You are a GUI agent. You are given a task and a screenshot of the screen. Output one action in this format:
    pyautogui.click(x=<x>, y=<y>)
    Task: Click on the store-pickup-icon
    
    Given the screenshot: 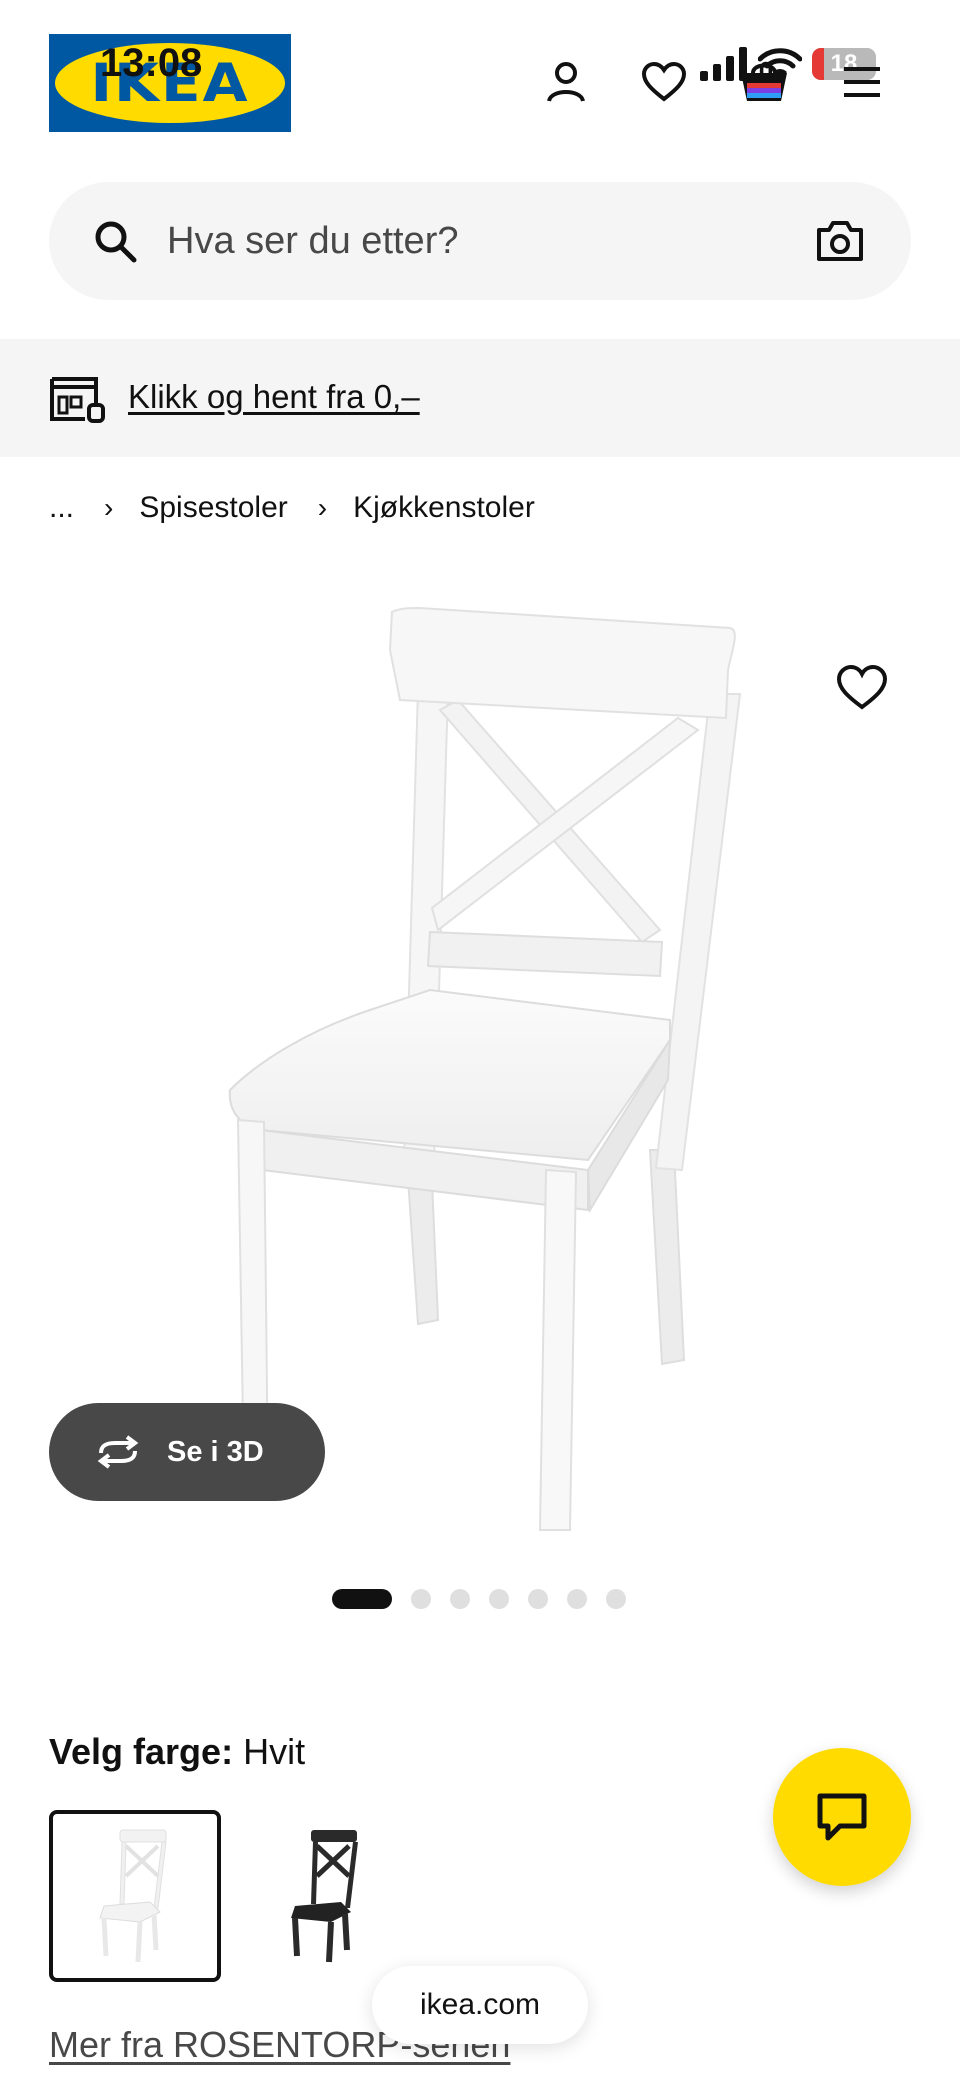 What is the action you would take?
    pyautogui.click(x=77, y=400)
    